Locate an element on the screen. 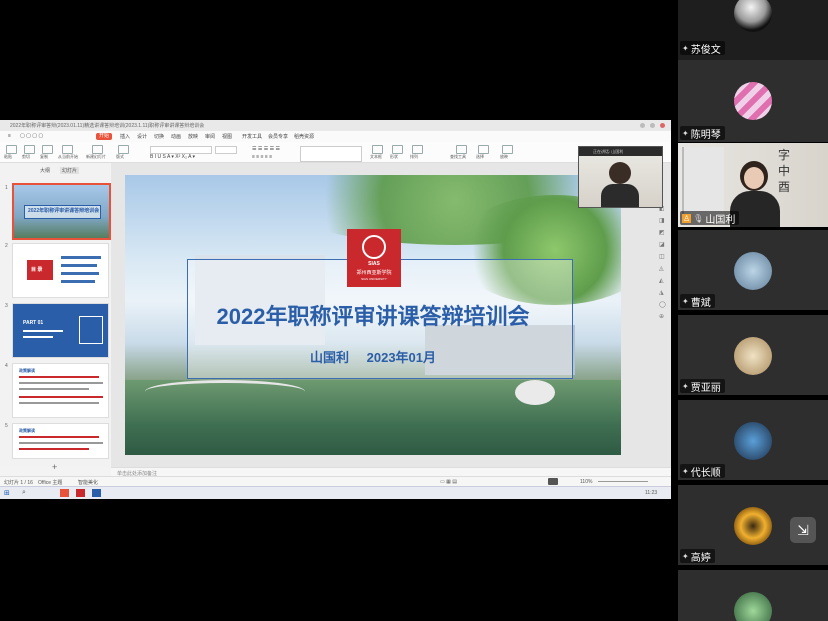  app-taskbar-icon is located at coordinates (96, 493).